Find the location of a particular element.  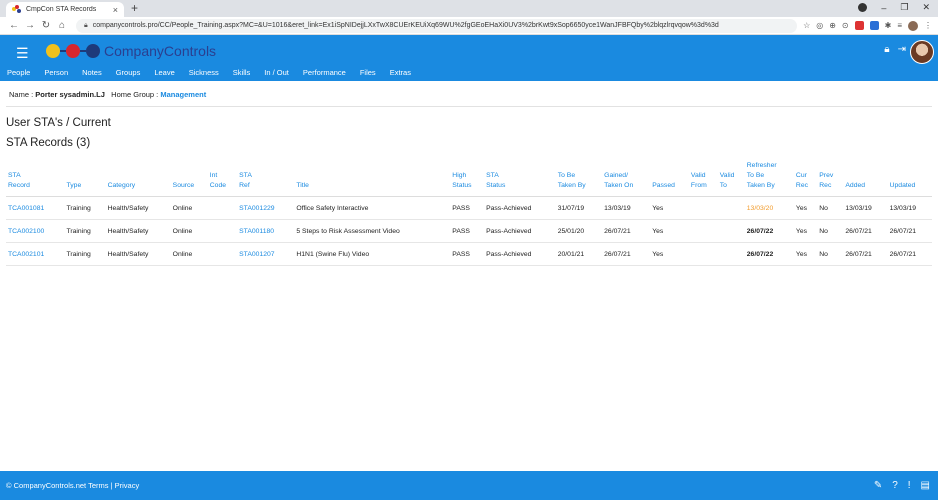

forward-icon: → is located at coordinates (30, 25).